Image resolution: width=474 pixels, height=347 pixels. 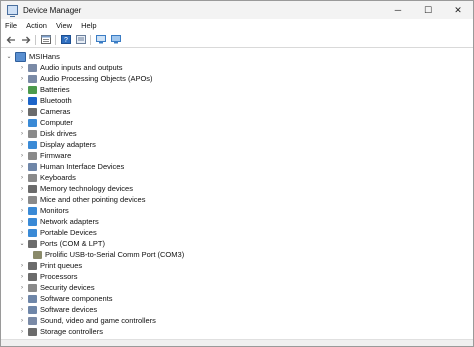 What do you see at coordinates (76, 298) in the screenshot?
I see `tree-category-label: Software components` at bounding box center [76, 298].